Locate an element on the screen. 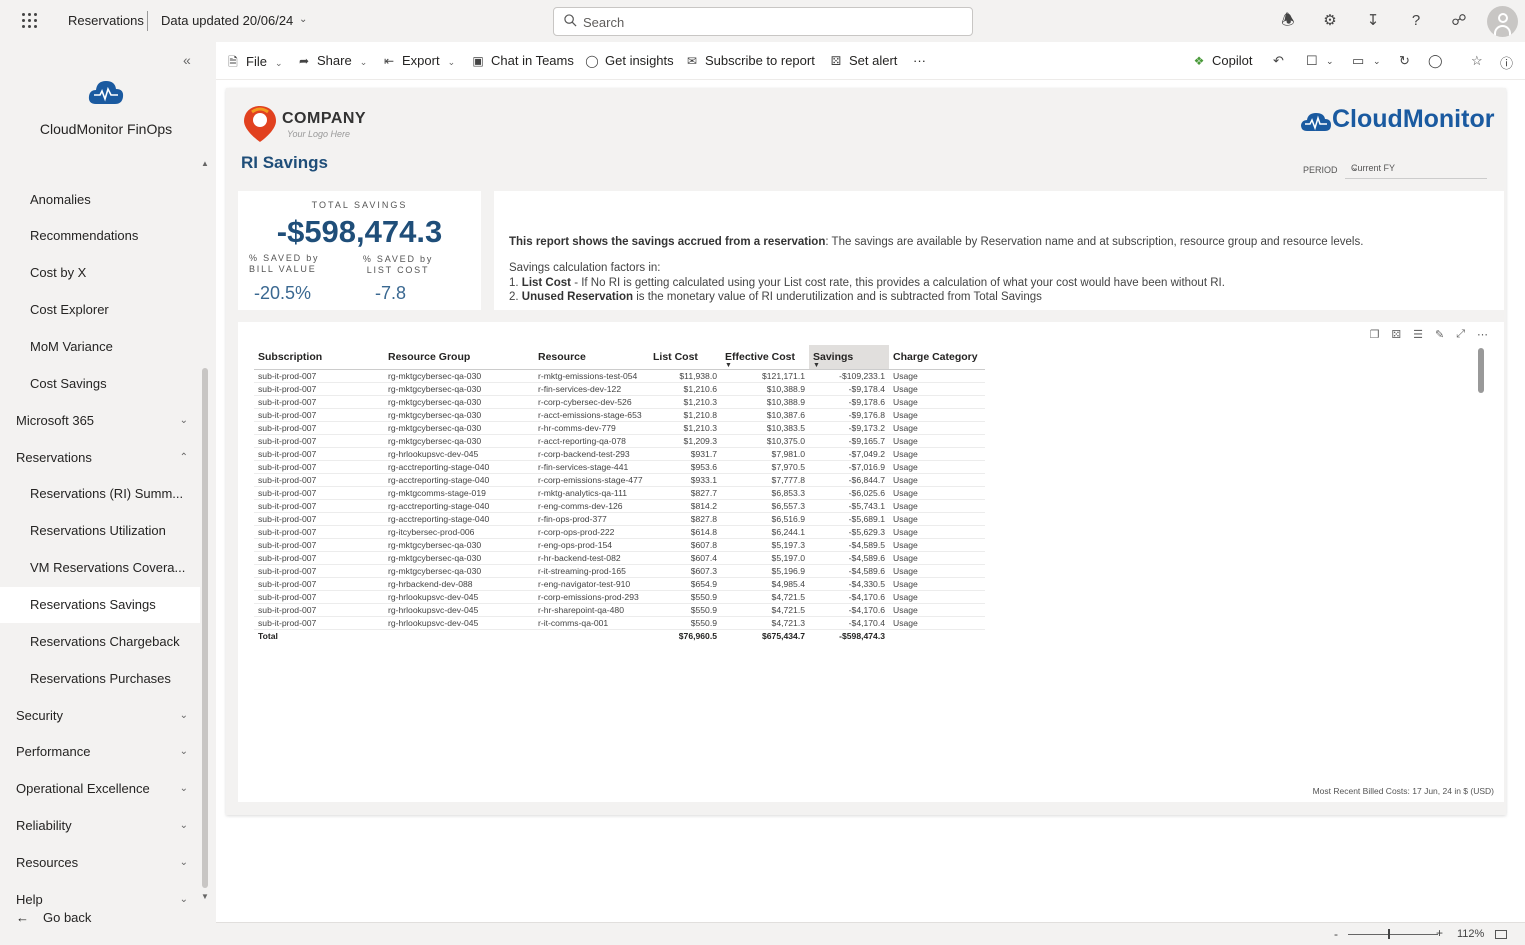 This screenshot has height=945, width=1525. export-menu: ⇤ Export ⌄ is located at coordinates (418, 60).